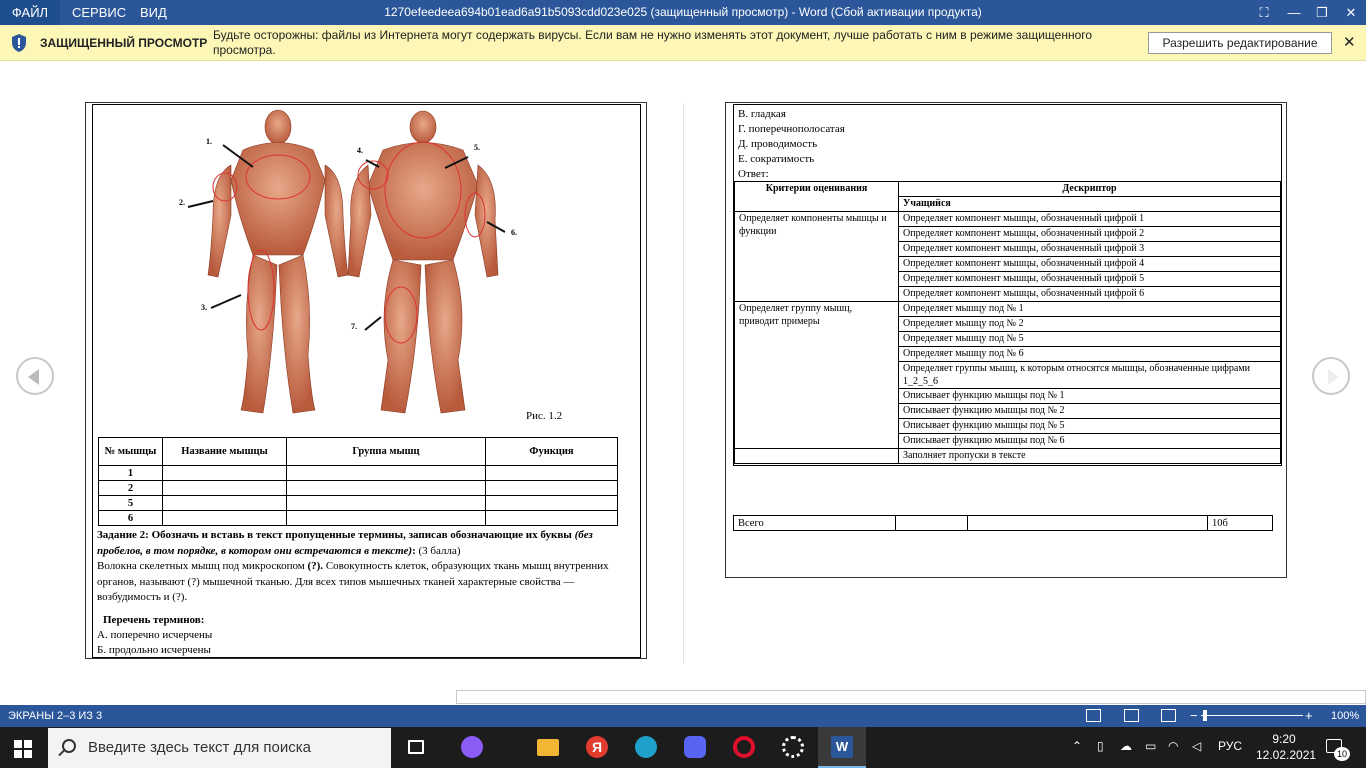 The width and height of the screenshot is (1366, 768). I want to click on fullscreen-icon: ⛶, so click(1264, 12).